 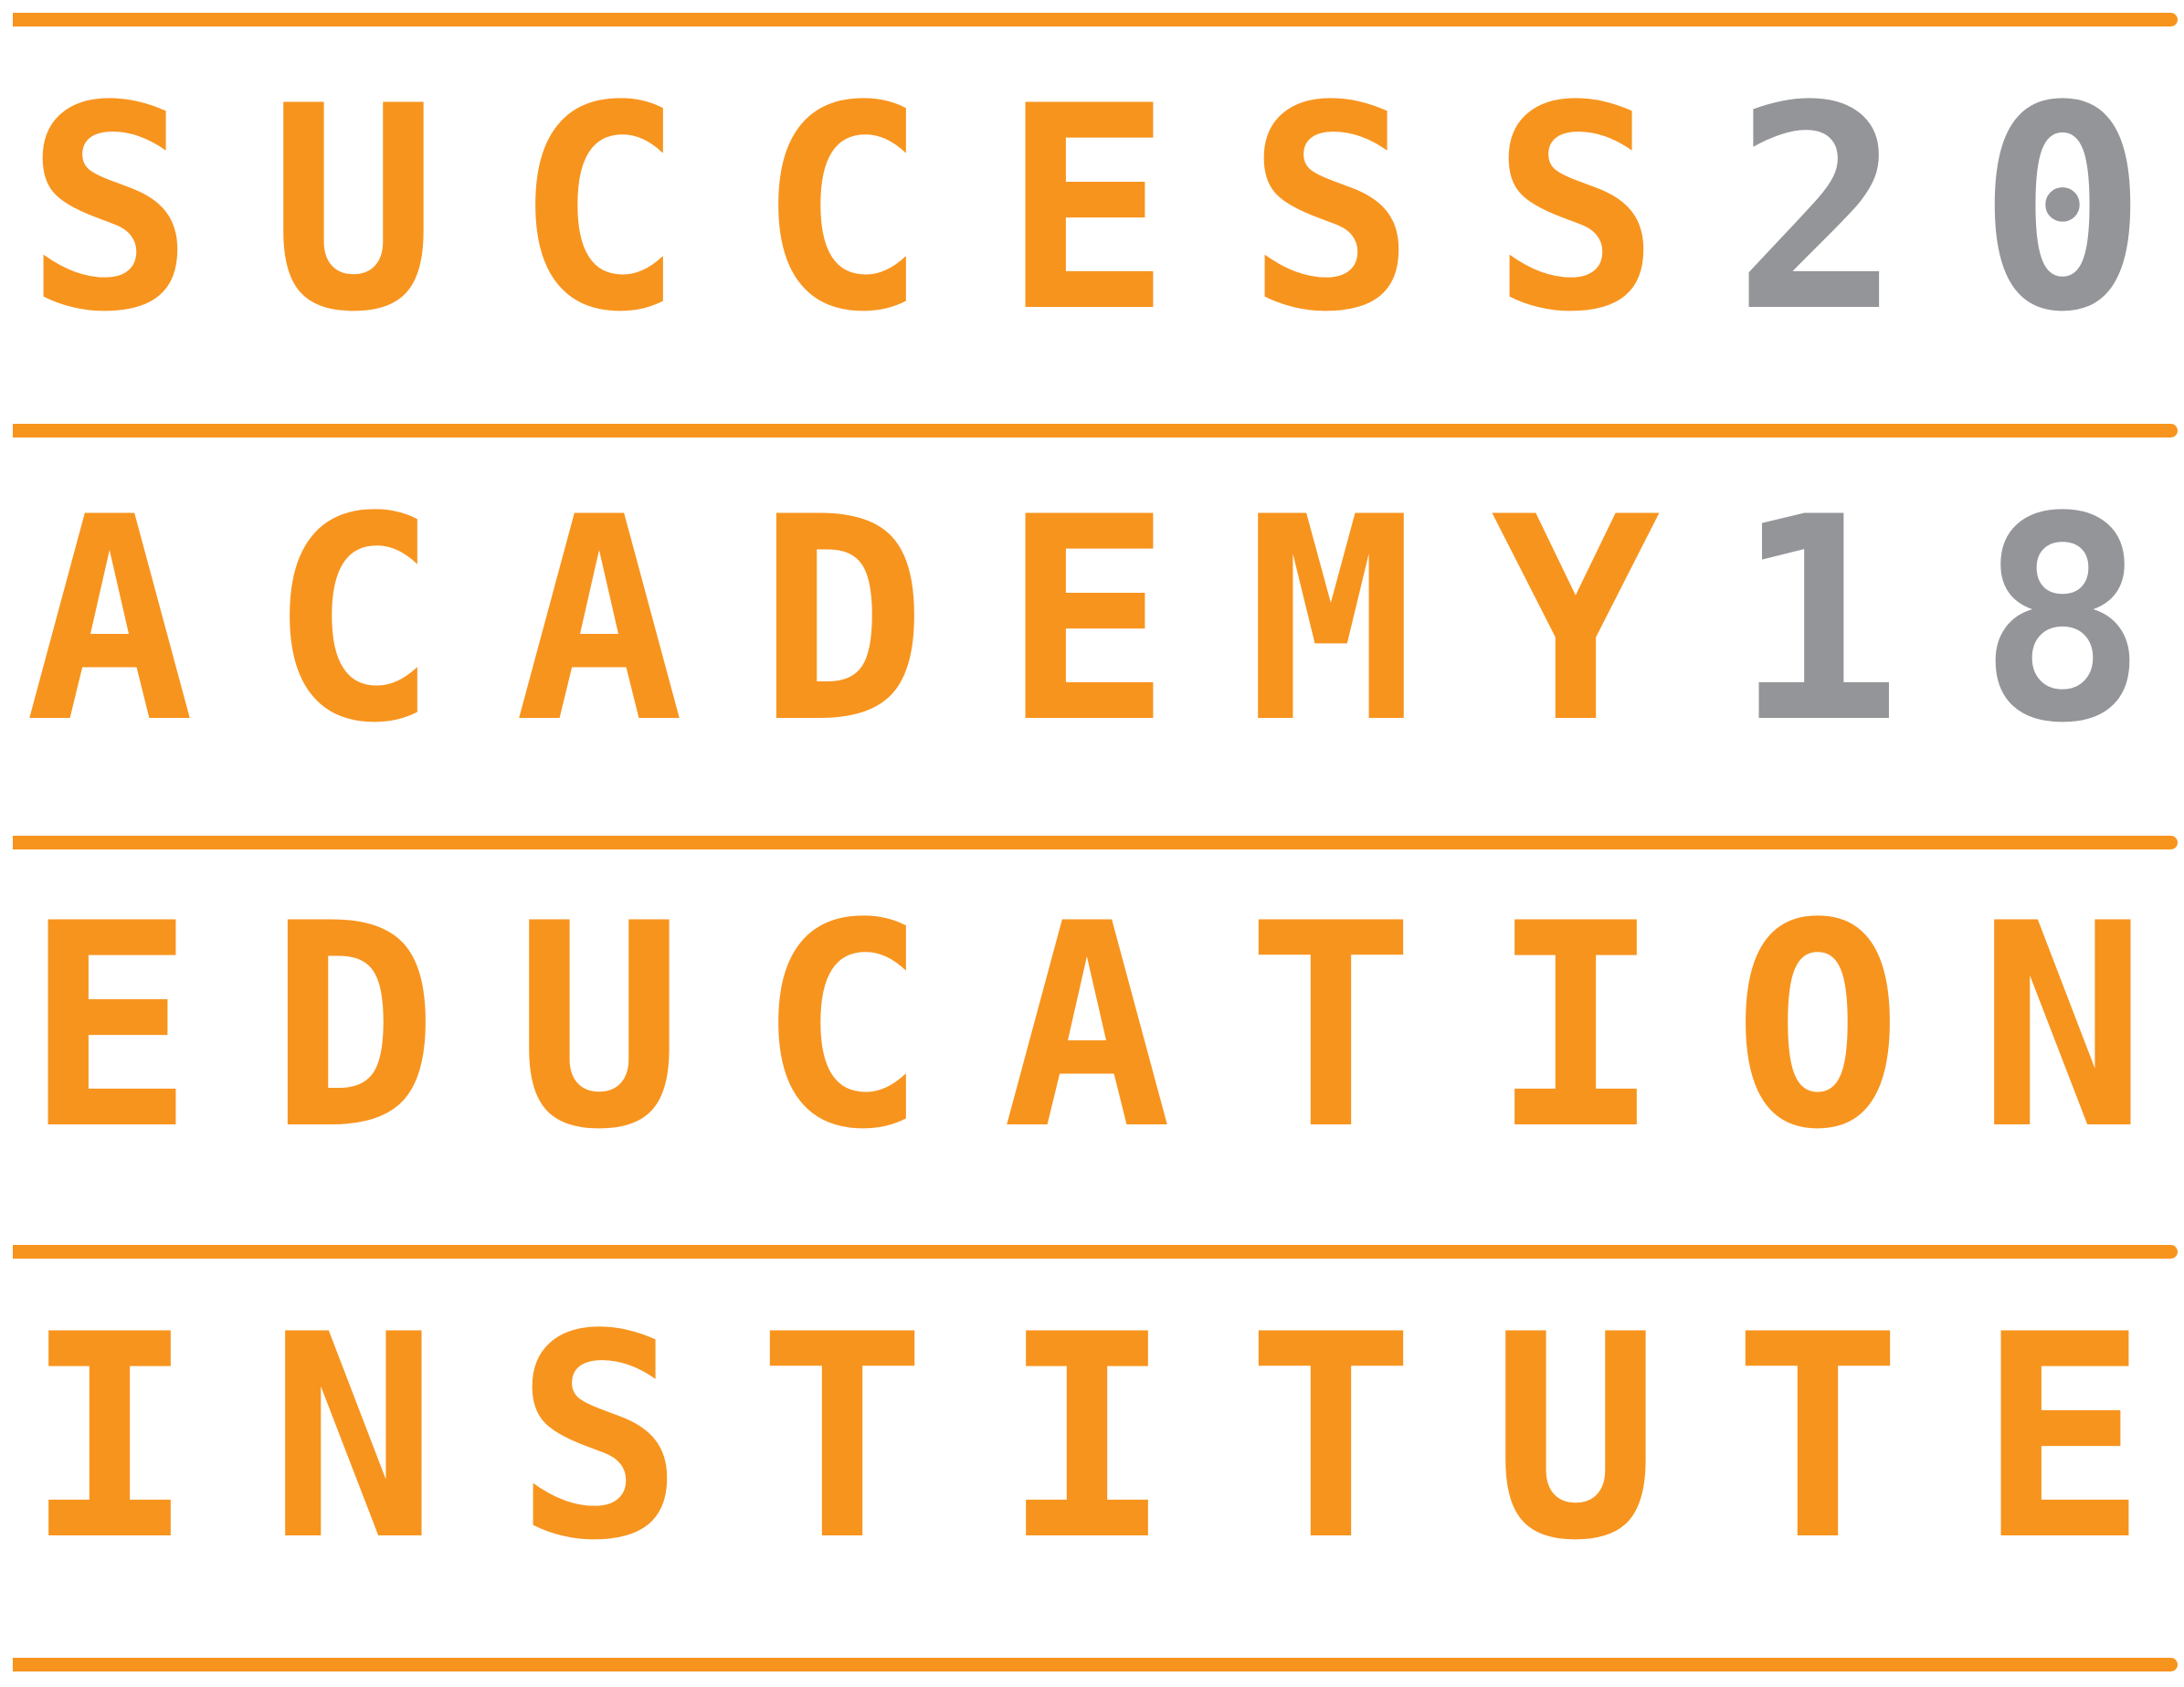 I want to click on logo-digit: 2, so click(x=1818, y=210).